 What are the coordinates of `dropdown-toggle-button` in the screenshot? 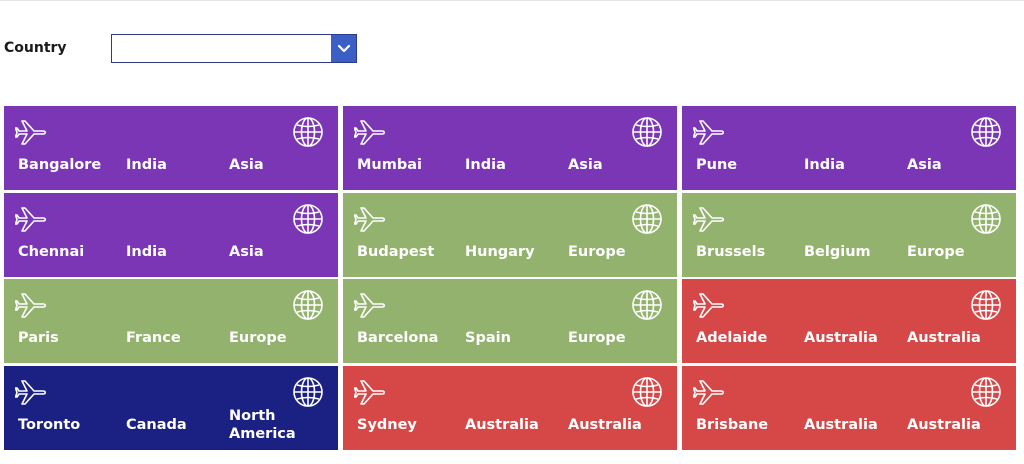 It's located at (343, 48).